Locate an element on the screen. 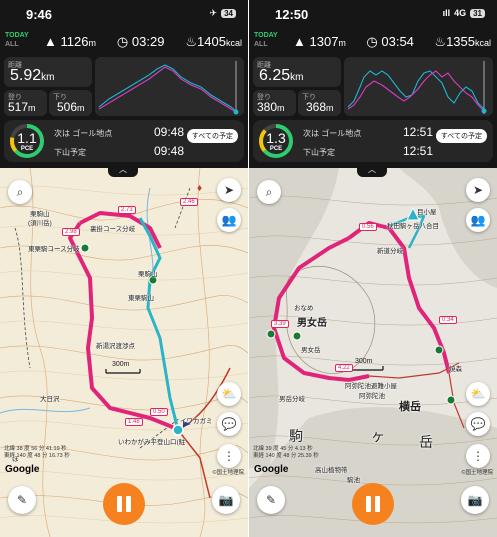 This screenshot has width=497, height=537. ascent-value: 1307 is located at coordinates (324, 41).